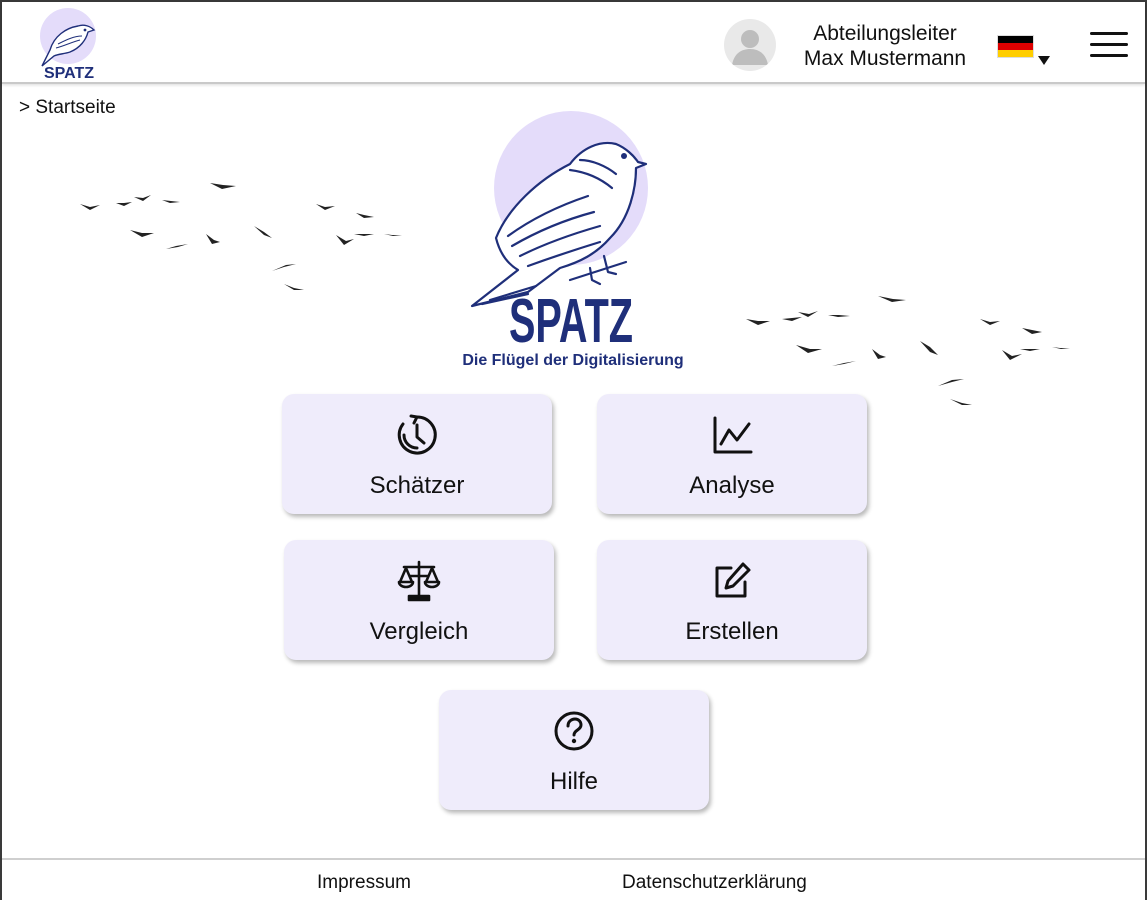 The height and width of the screenshot is (900, 1147). I want to click on tile-schaetzer: Schätzer, so click(417, 454).